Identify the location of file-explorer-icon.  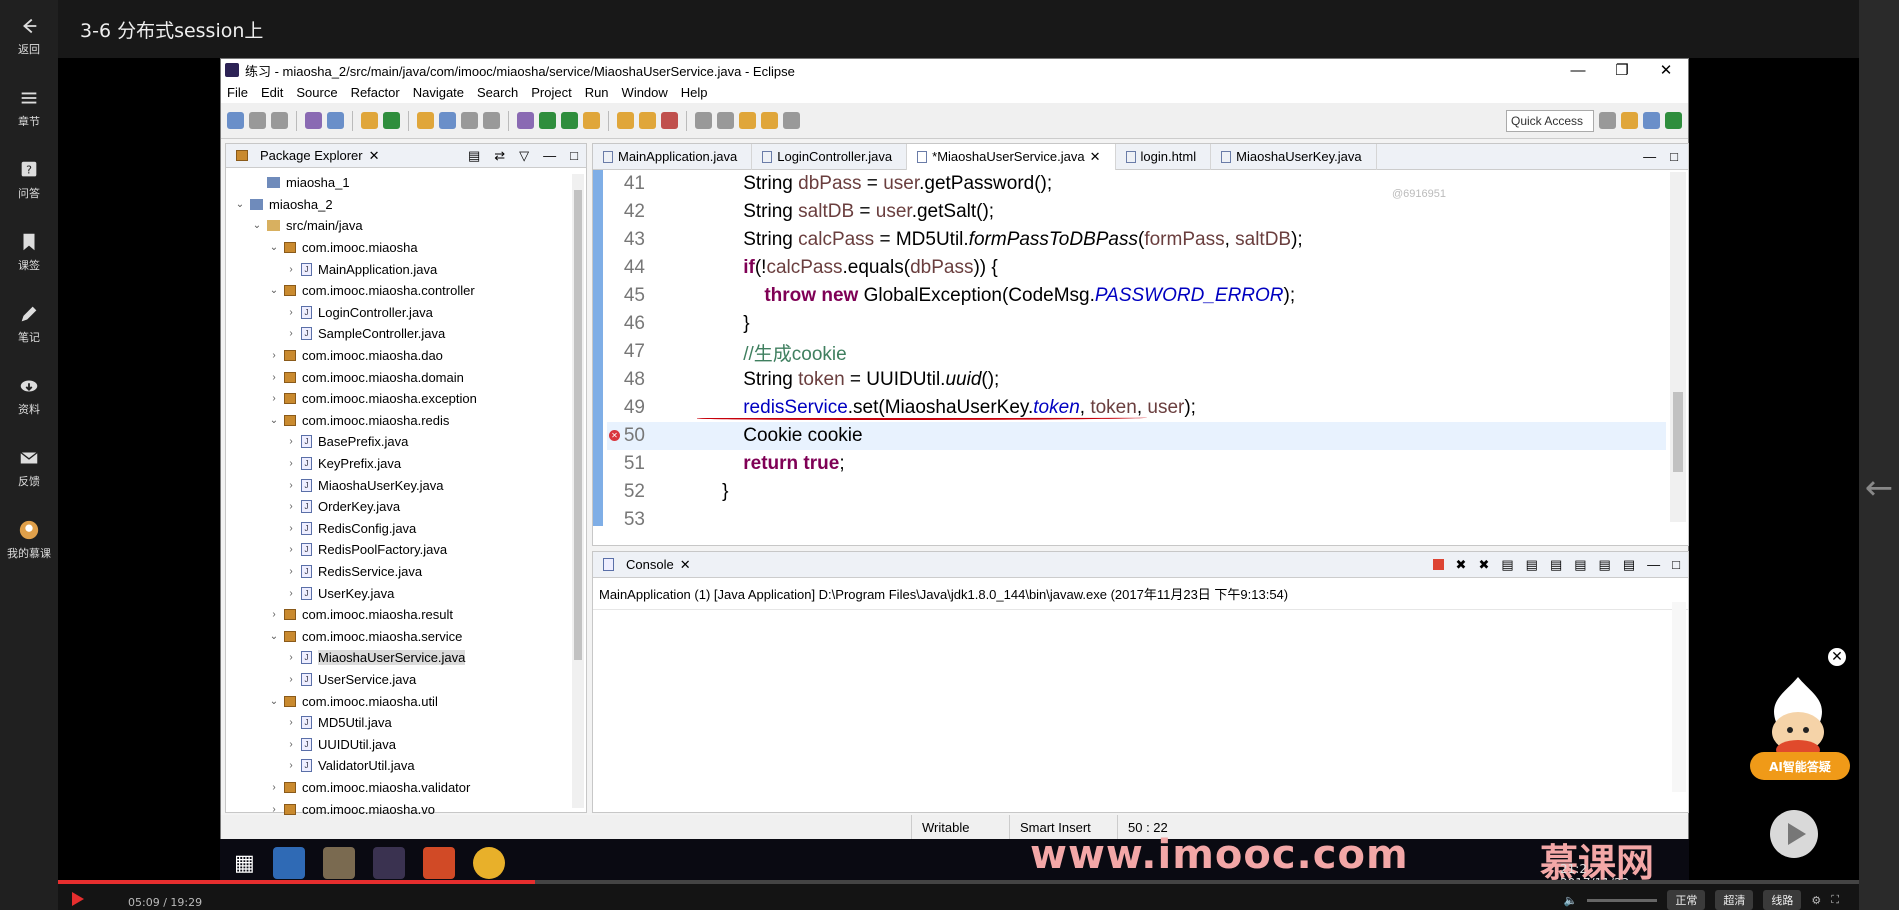
(288, 863).